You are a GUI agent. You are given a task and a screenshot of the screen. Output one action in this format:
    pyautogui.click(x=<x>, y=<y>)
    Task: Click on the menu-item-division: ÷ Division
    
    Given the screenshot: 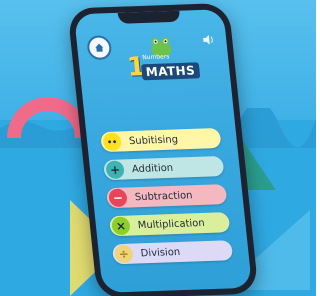 What is the action you would take?
    pyautogui.click(x=172, y=252)
    